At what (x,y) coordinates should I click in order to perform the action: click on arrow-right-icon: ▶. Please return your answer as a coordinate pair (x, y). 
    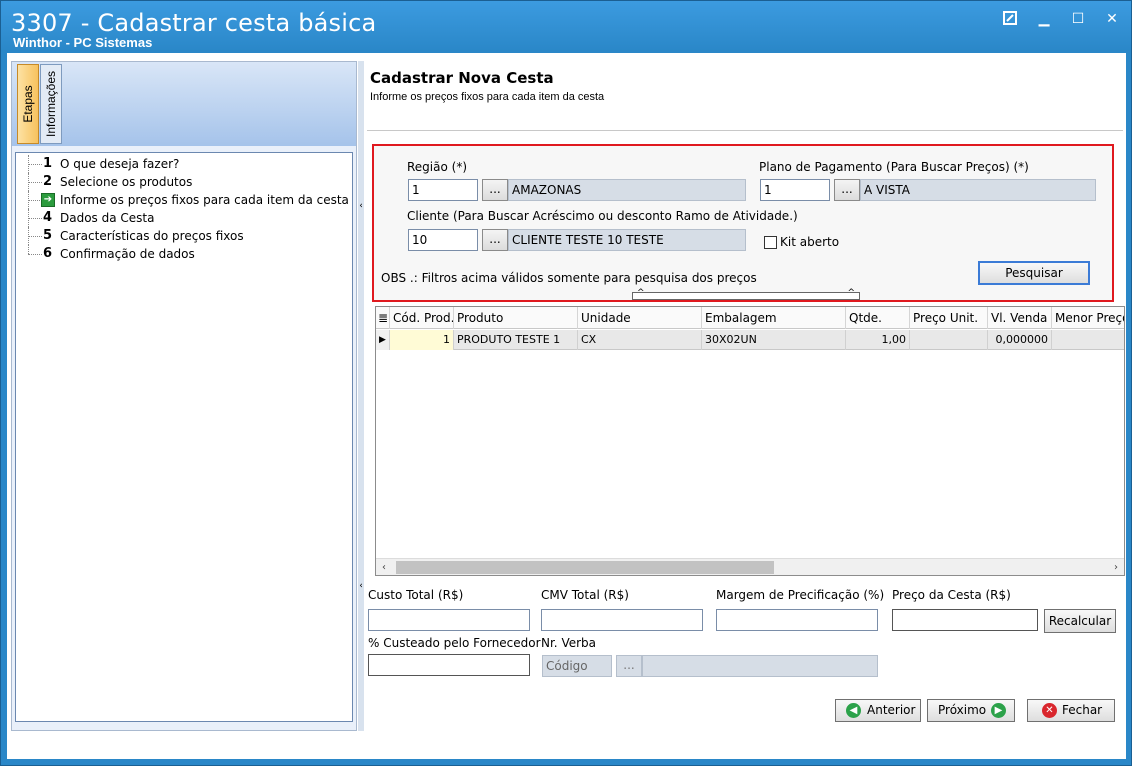
    Looking at the image, I should click on (998, 710).